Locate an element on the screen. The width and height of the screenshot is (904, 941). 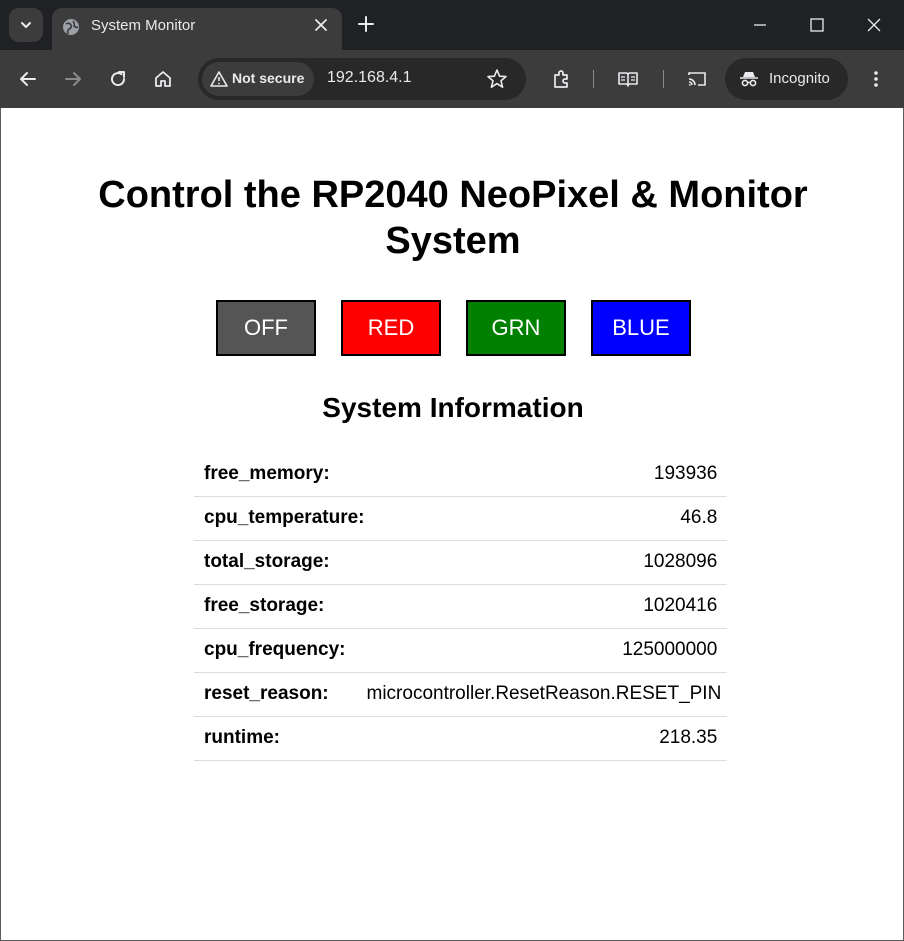
red-button: RED is located at coordinates (391, 328).